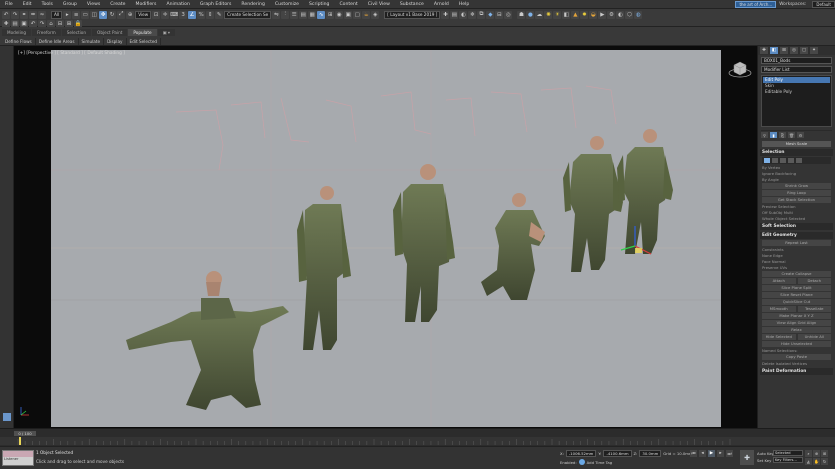 The height and width of the screenshot is (469, 835). I want to click on menu-item-views: Views, so click(93, 4).